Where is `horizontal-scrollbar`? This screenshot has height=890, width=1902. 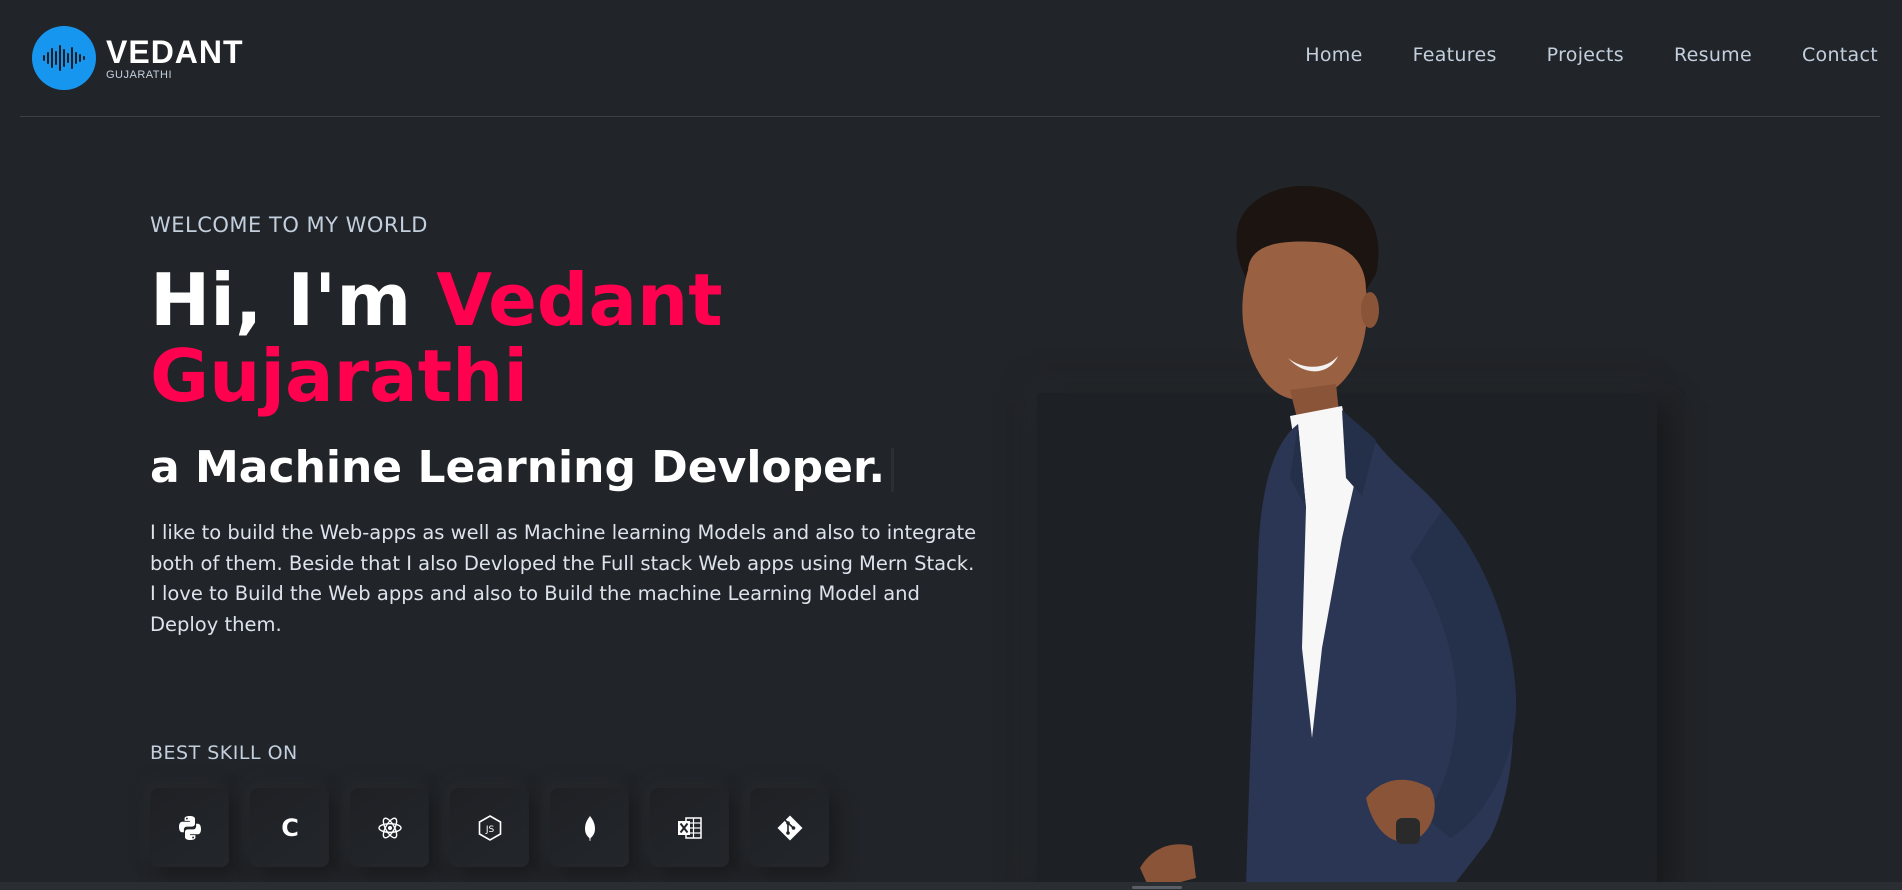 horizontal-scrollbar is located at coordinates (951, 886).